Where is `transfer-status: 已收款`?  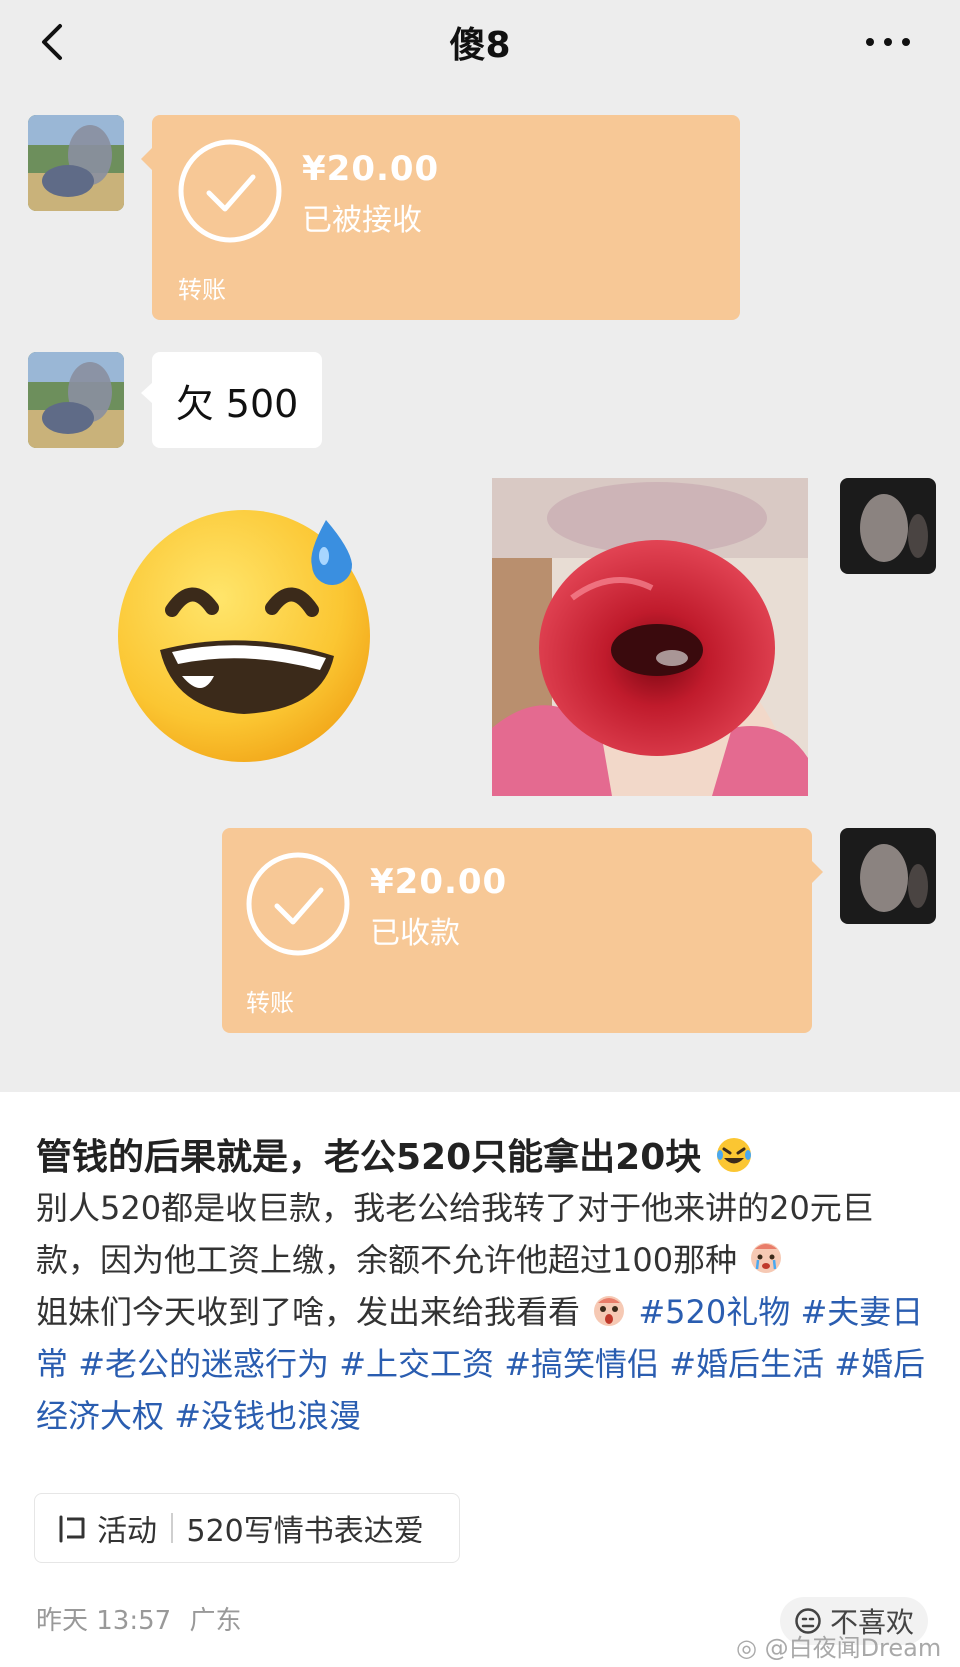
transfer-status: 已收款 is located at coordinates (415, 933).